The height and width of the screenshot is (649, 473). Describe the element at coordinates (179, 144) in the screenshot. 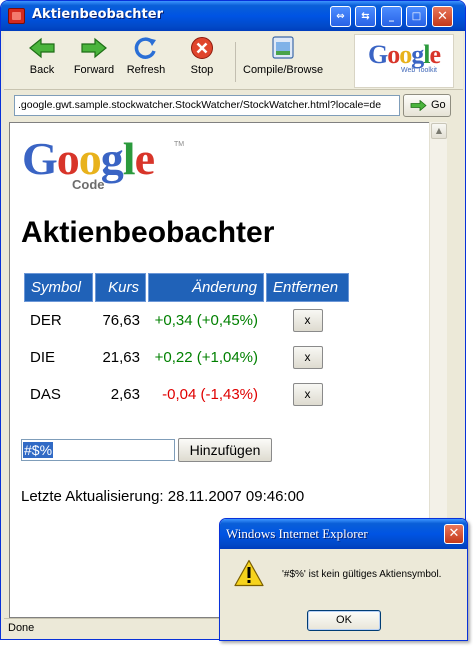

I see `trademark-mark: TM` at that location.